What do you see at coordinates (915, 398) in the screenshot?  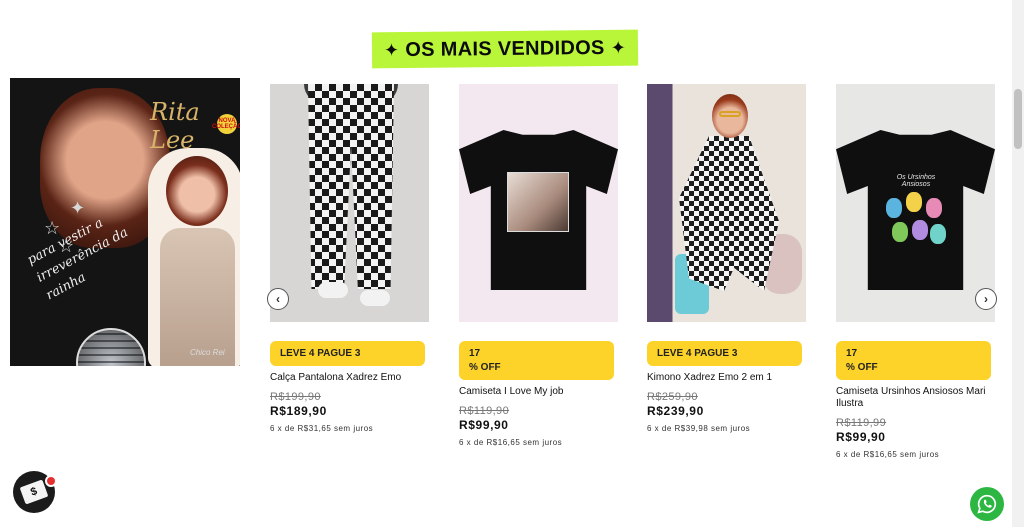 I see `product-name: Camiseta Ursinhos Ansiosos Mari Ilustra` at bounding box center [915, 398].